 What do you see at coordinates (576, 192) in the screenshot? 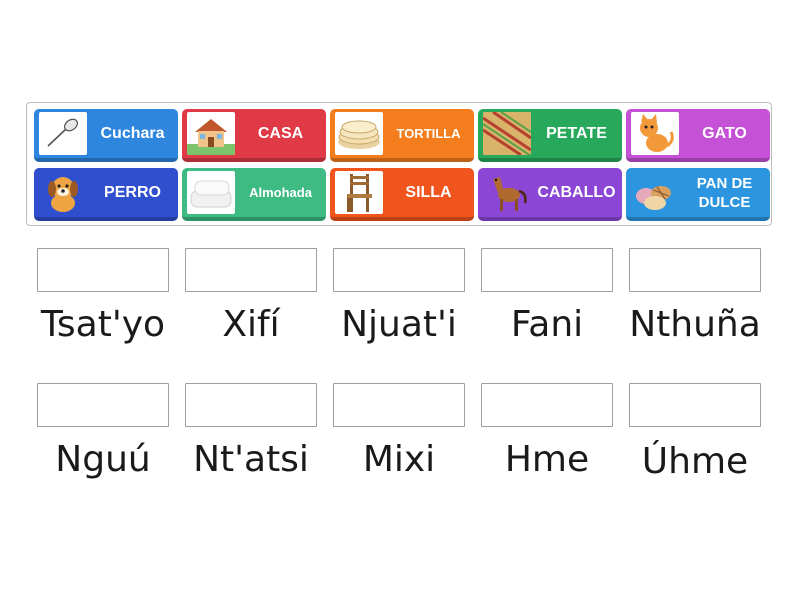
I see `tile-label: CABALLO` at bounding box center [576, 192].